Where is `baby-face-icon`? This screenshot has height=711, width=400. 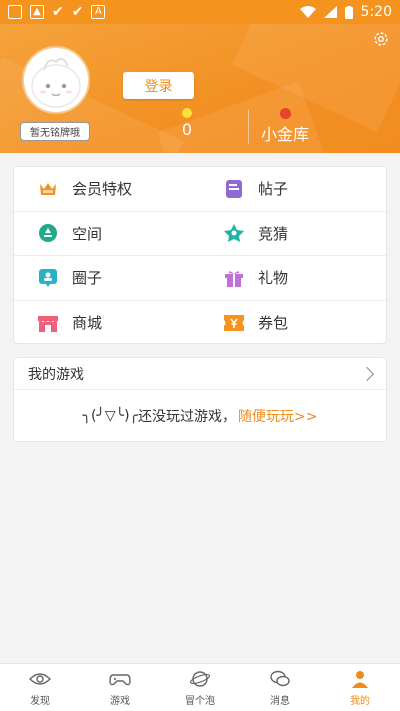
baby-face-icon is located at coordinates (56, 82).